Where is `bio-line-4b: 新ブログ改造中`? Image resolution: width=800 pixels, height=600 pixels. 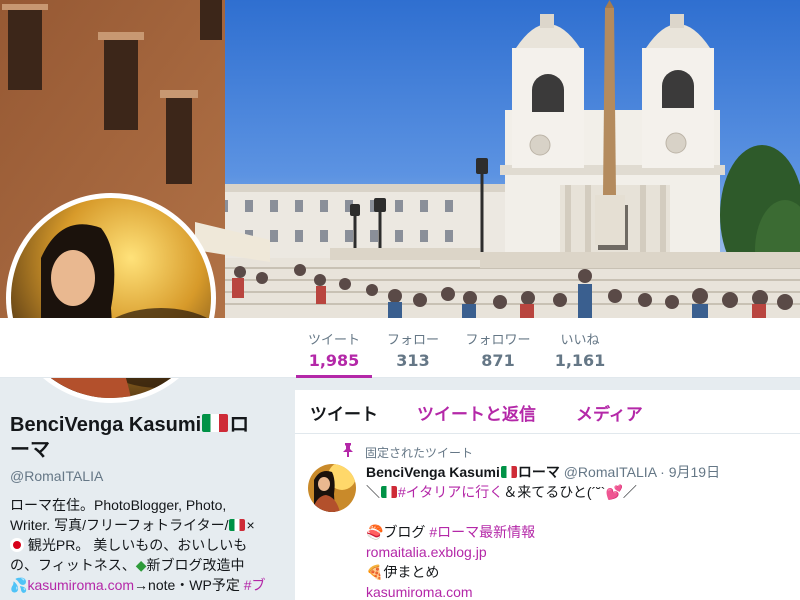
bio-line-4b: 新ブログ改造中 is located at coordinates (195, 565).